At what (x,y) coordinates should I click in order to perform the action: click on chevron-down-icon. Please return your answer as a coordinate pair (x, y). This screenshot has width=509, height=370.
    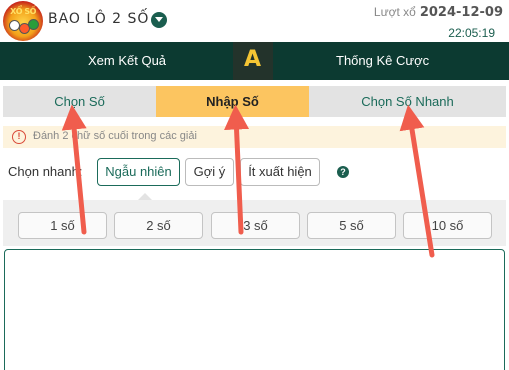
    Looking at the image, I should click on (159, 20).